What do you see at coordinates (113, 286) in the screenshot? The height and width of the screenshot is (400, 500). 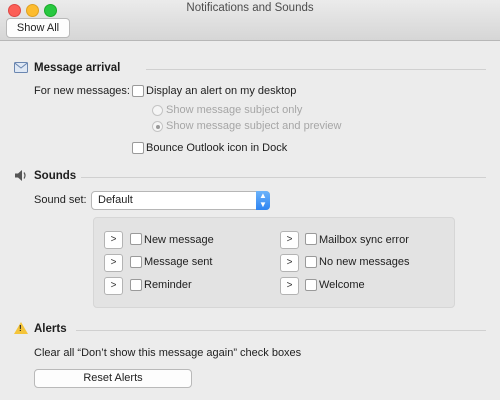 I see `play-reminder-button: >` at bounding box center [113, 286].